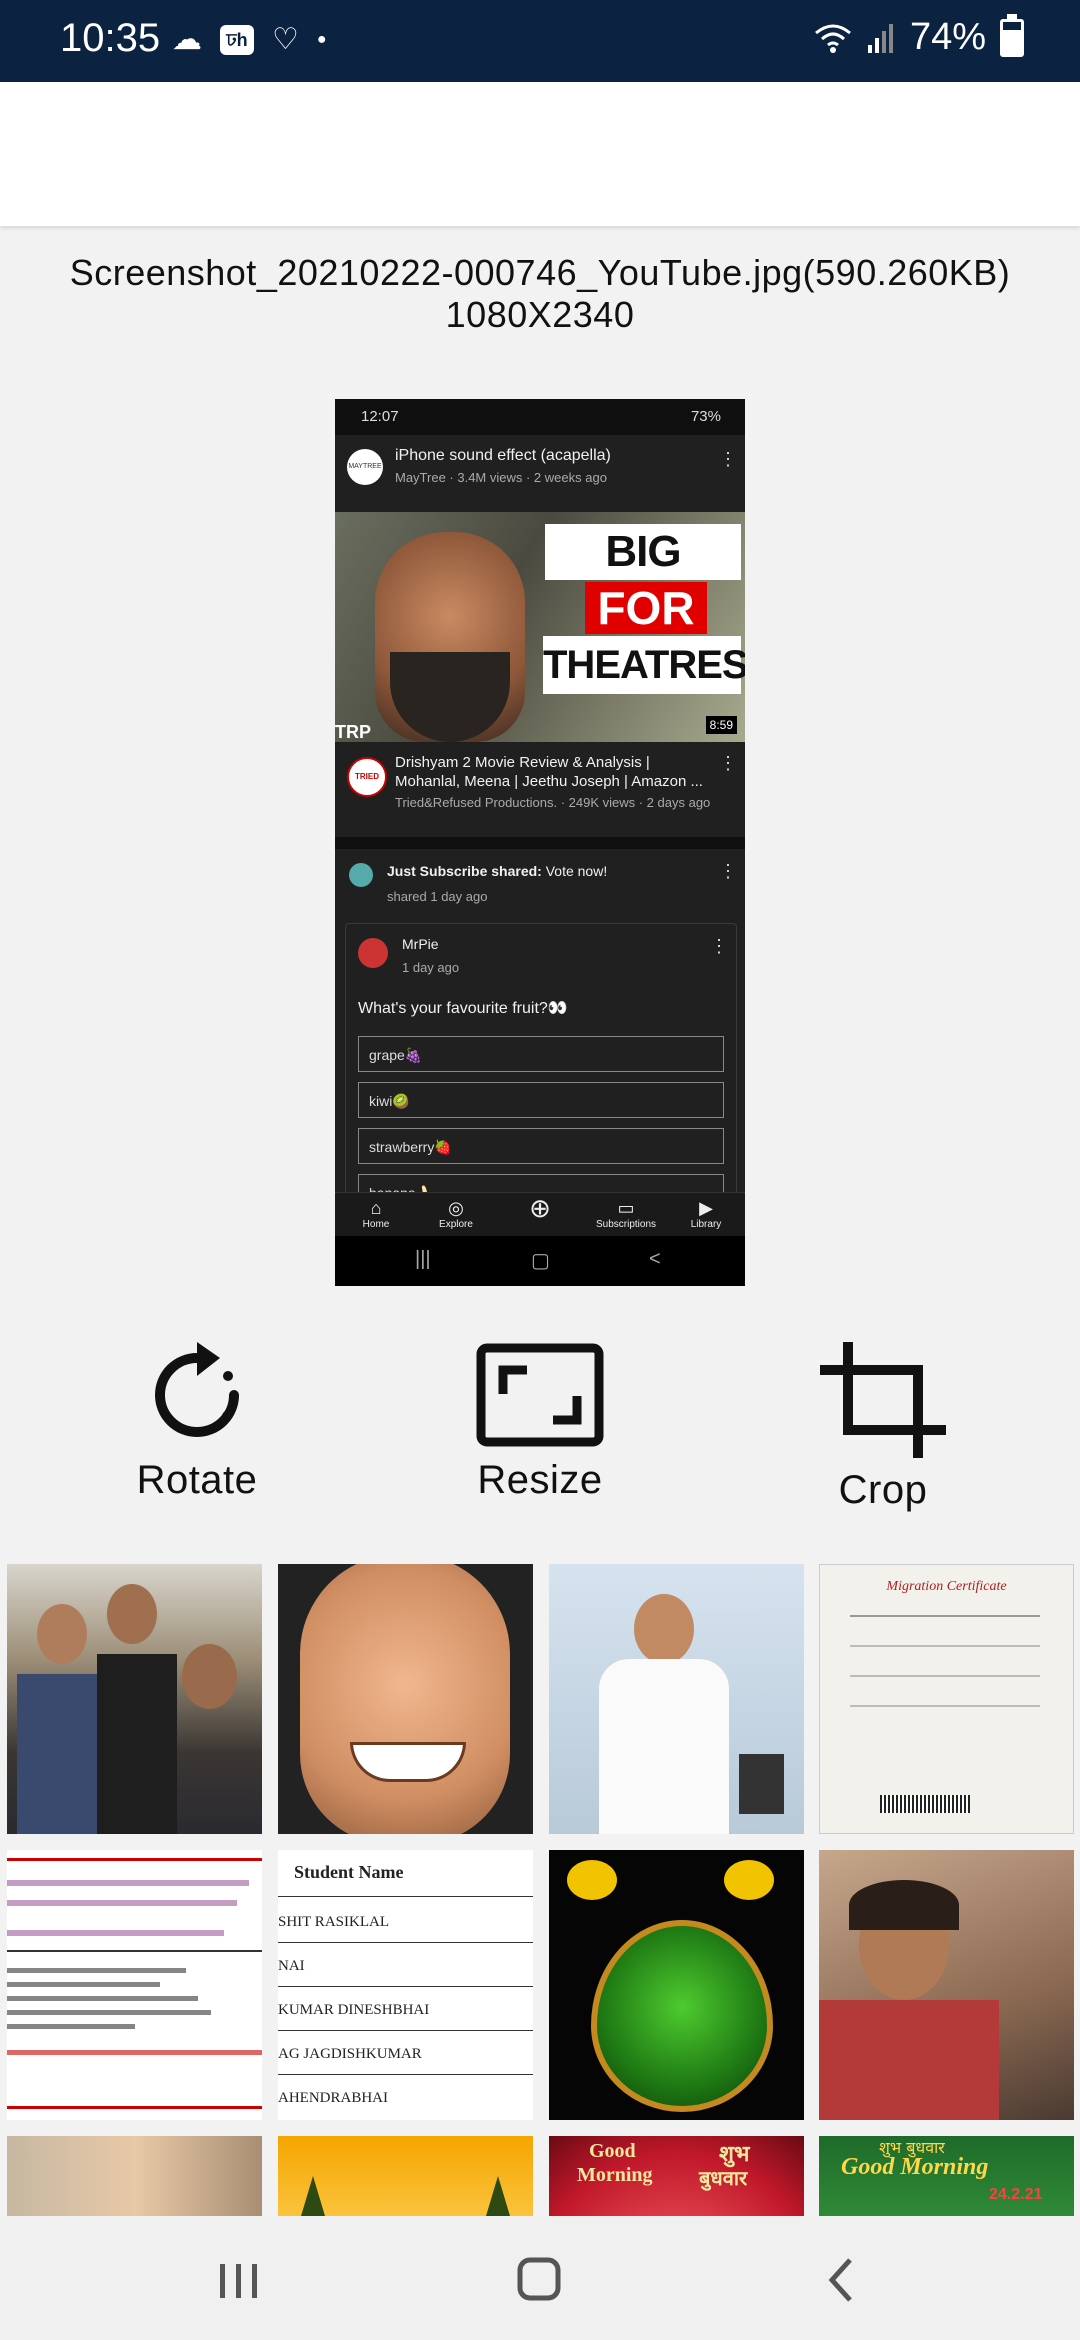  What do you see at coordinates (463, 1008) in the screenshot?
I see `poll-question: What's your favourite fruit?👀` at bounding box center [463, 1008].